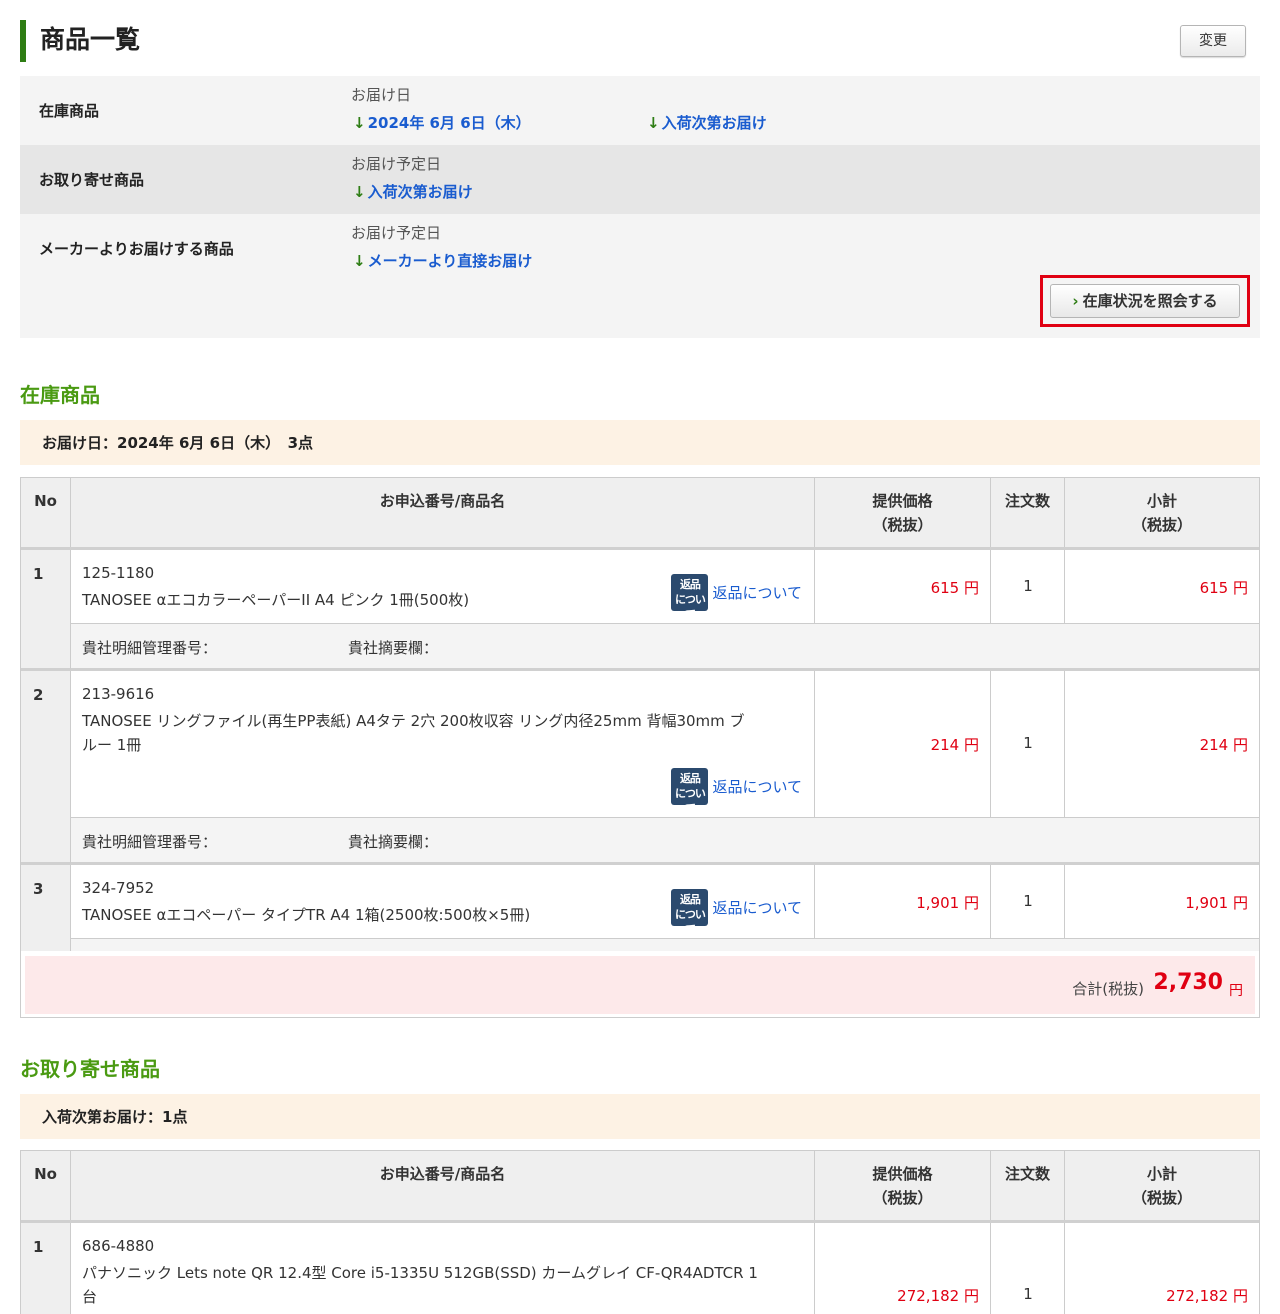  I want to click on total-value: 2,730, so click(1188, 982).